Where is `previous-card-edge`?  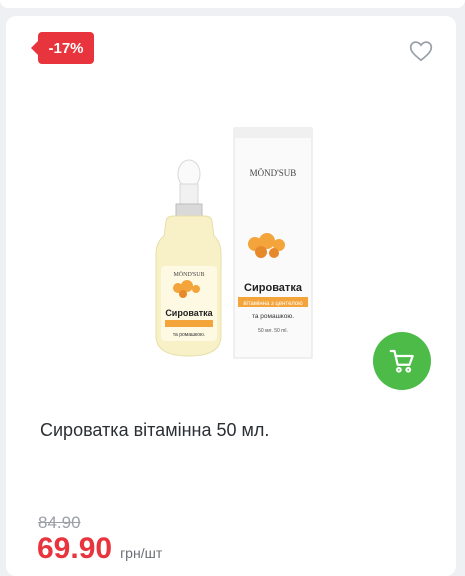 previous-card-edge is located at coordinates (232, 4).